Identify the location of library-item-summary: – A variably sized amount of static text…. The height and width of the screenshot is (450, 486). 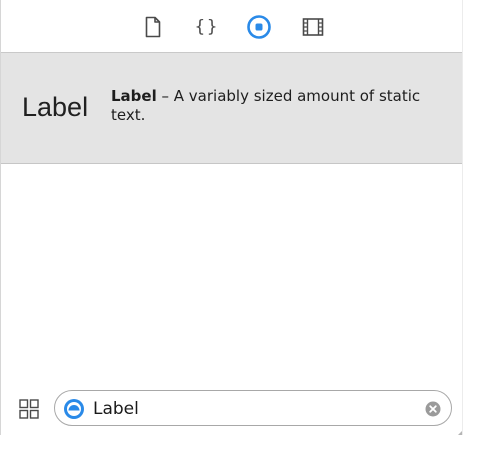
(266, 105).